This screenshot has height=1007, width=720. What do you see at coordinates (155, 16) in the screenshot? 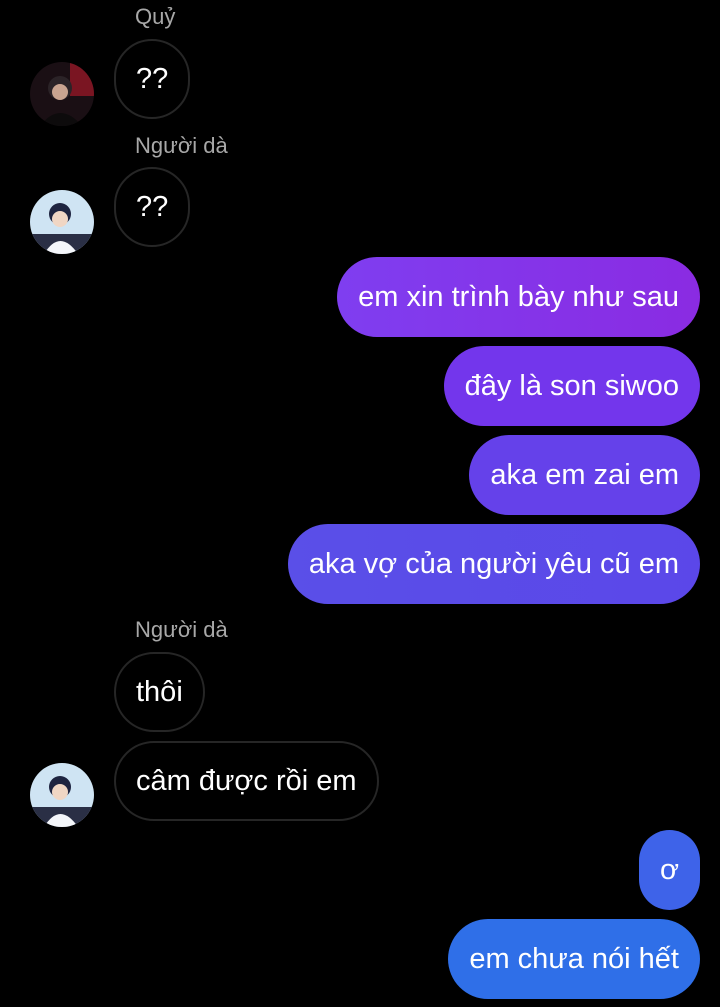
I see `sender-name: Quỷ` at bounding box center [155, 16].